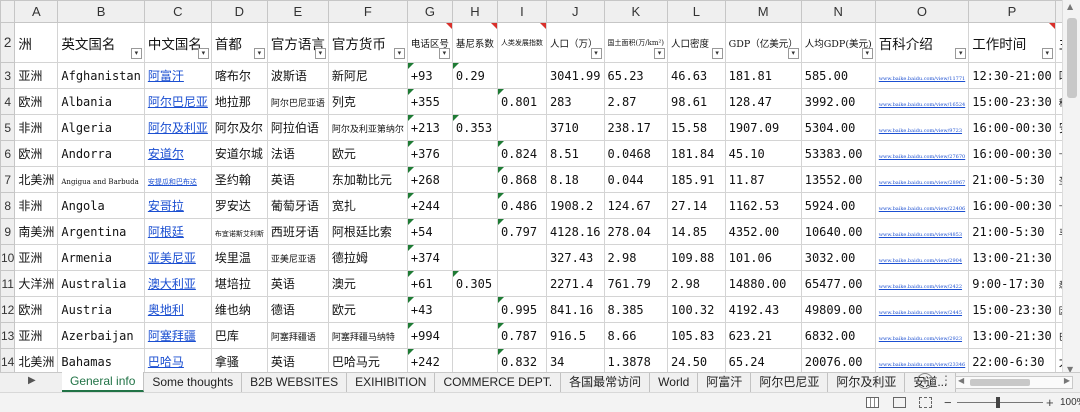 This screenshot has width=1080, height=412. Describe the element at coordinates (429, 283) in the screenshot. I see `cell-phone-code: +61` at that location.